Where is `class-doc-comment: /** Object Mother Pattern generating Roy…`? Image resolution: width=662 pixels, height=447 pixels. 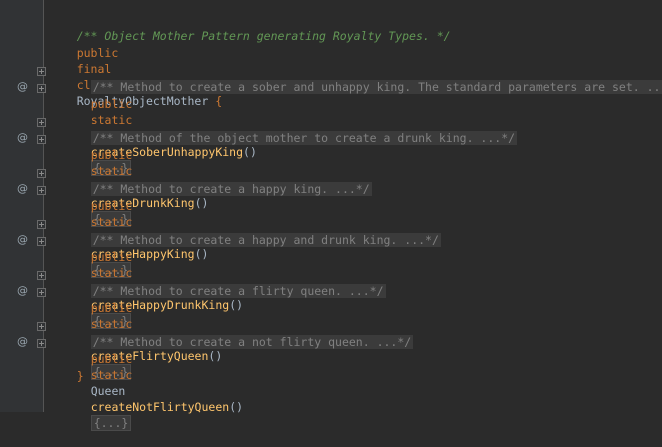
class-doc-comment: /** Object Mother Pattern generating Roy… is located at coordinates (250, 27).